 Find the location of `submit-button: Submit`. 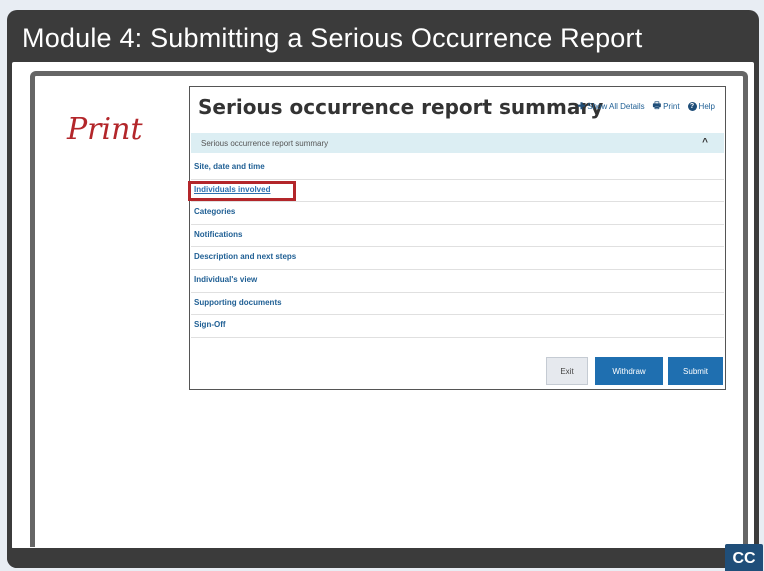

submit-button: Submit is located at coordinates (695, 371).